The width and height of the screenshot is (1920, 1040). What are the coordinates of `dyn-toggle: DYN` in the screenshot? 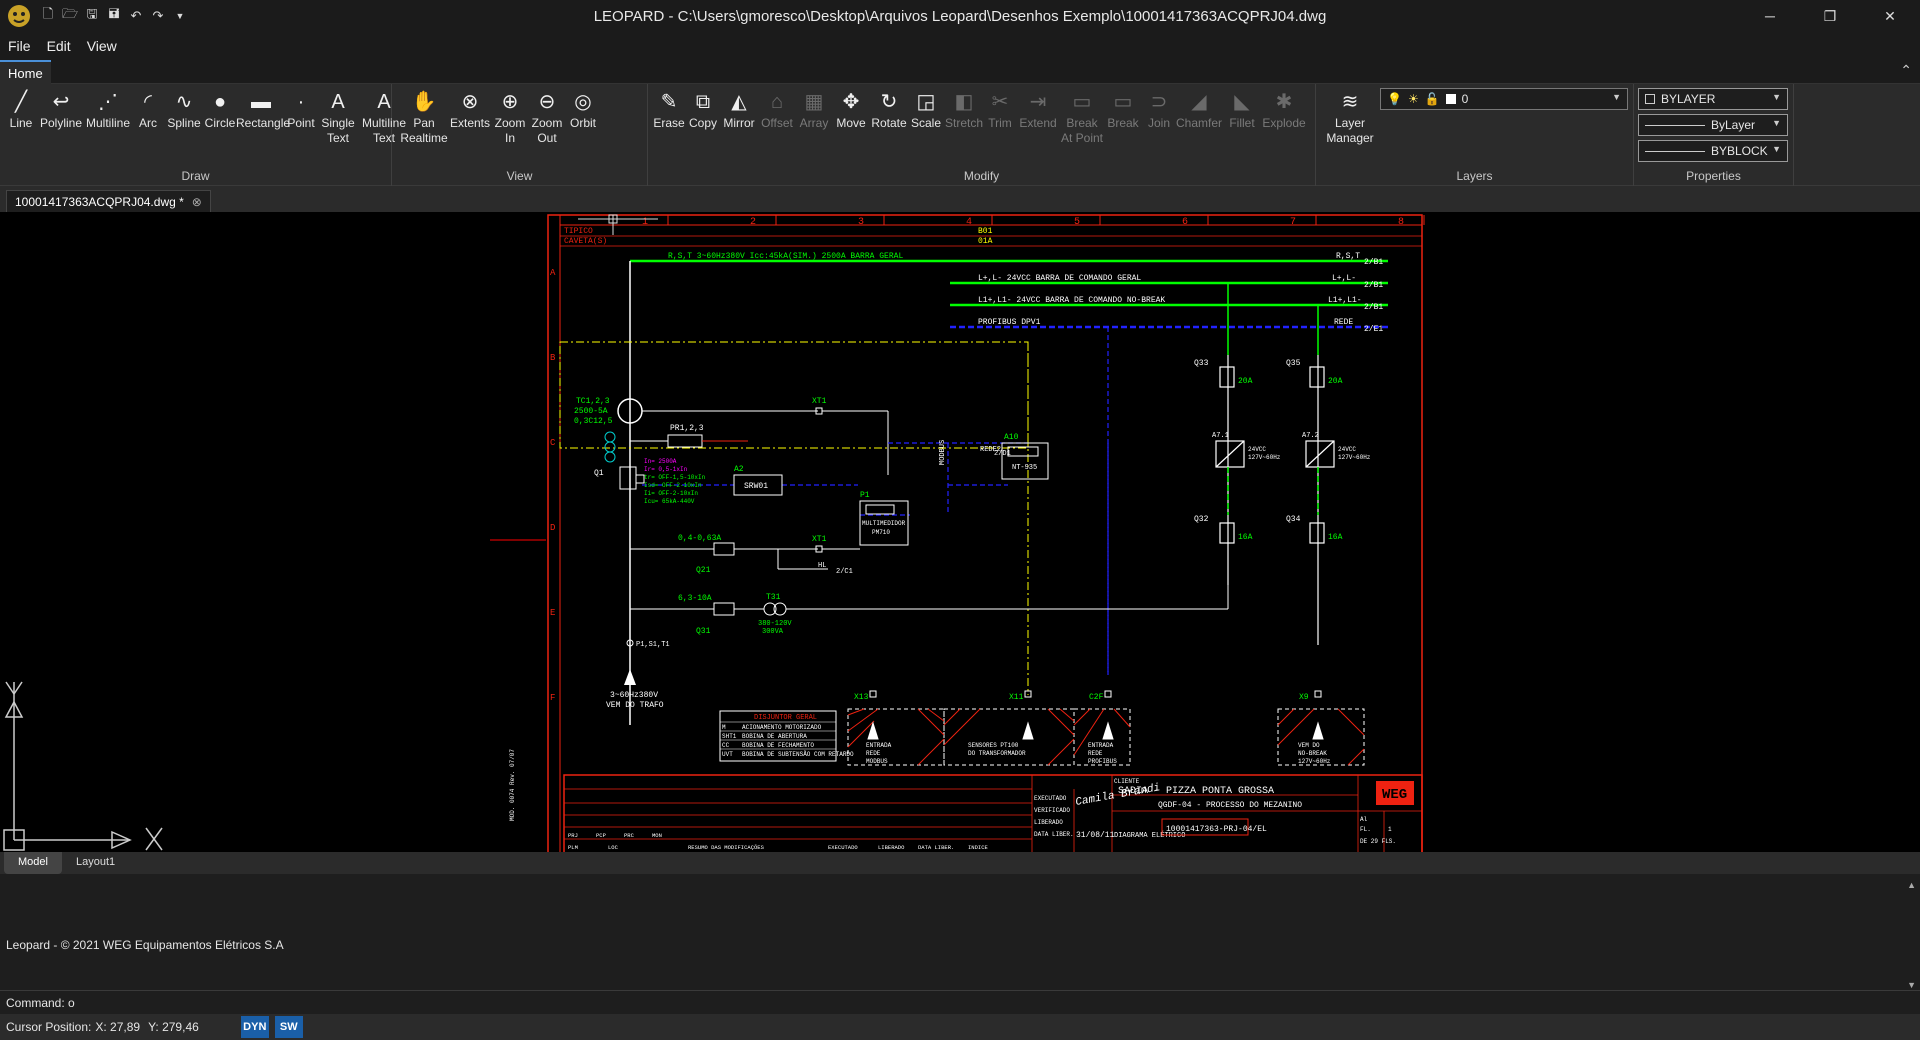 It's located at (254, 1027).